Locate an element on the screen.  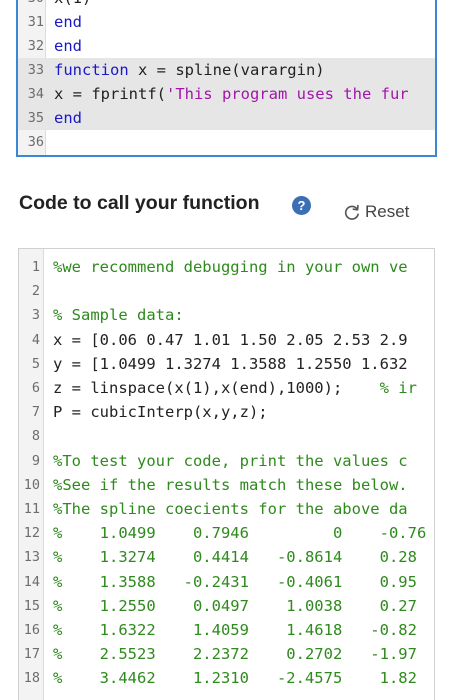
question-circle-icon: ? is located at coordinates (301, 205).